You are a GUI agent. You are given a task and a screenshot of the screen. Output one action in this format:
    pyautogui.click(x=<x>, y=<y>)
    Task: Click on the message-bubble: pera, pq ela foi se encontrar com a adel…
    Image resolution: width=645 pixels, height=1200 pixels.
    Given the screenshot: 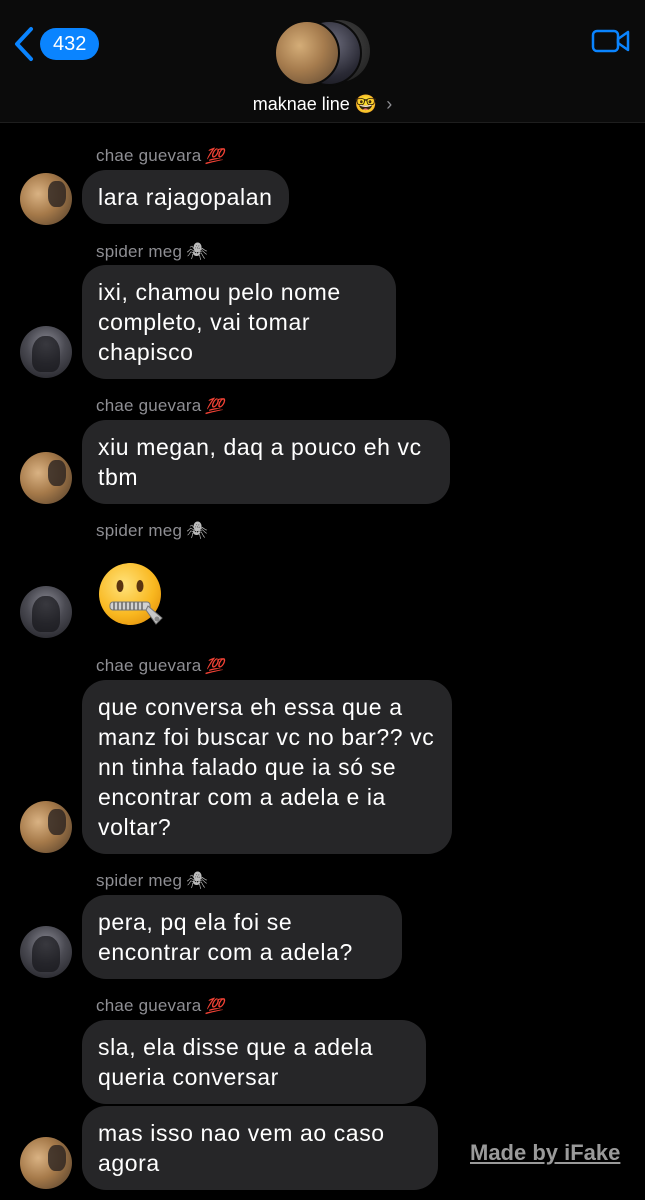 What is the action you would take?
    pyautogui.click(x=242, y=937)
    